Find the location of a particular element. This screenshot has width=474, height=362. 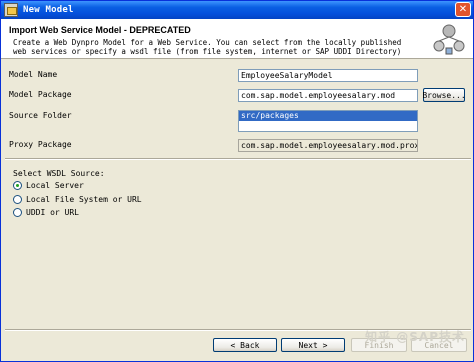

proxy-package-label: Proxy Package is located at coordinates (40, 144).